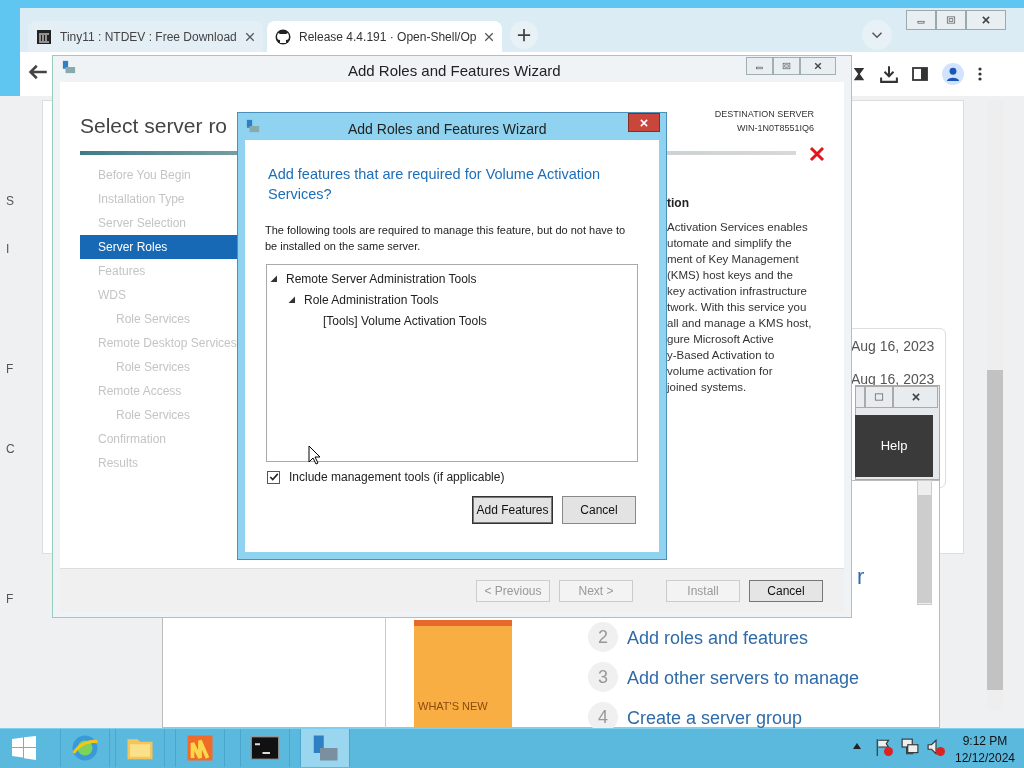 This screenshot has width=1024, height=768. Describe the element at coordinates (718, 638) in the screenshot. I see `step-link: Add roles and features` at that location.